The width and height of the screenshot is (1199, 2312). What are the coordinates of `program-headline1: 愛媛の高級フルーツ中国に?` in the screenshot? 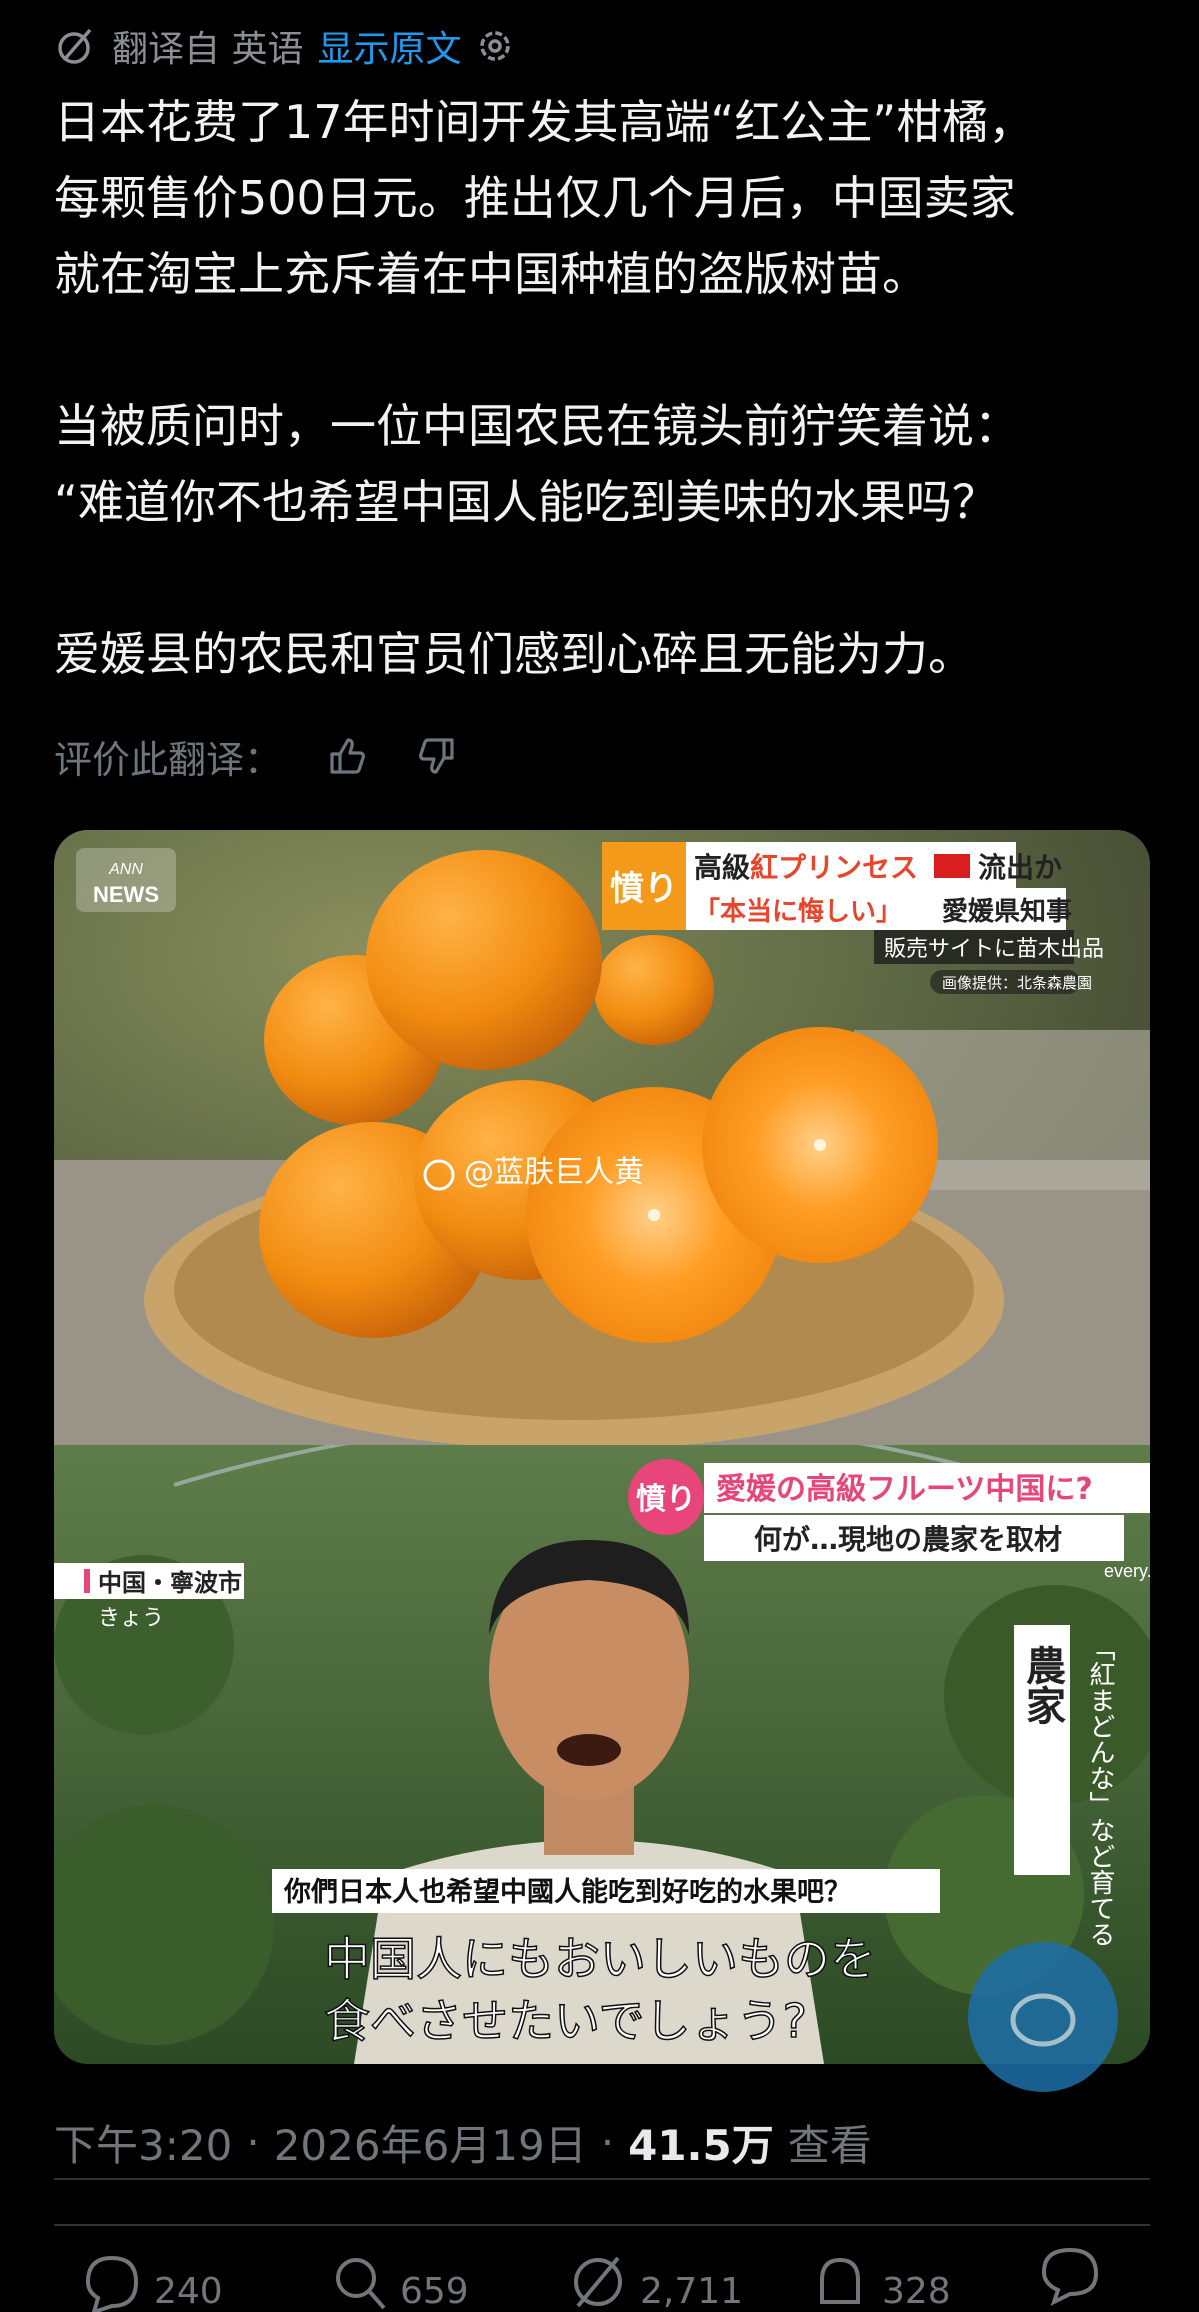 It's located at (904, 1489).